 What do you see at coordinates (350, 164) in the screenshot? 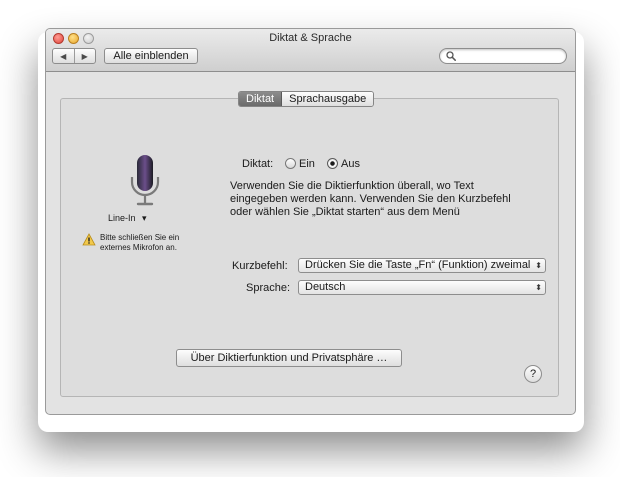
I see `dictation-off-label: Aus` at bounding box center [350, 164].